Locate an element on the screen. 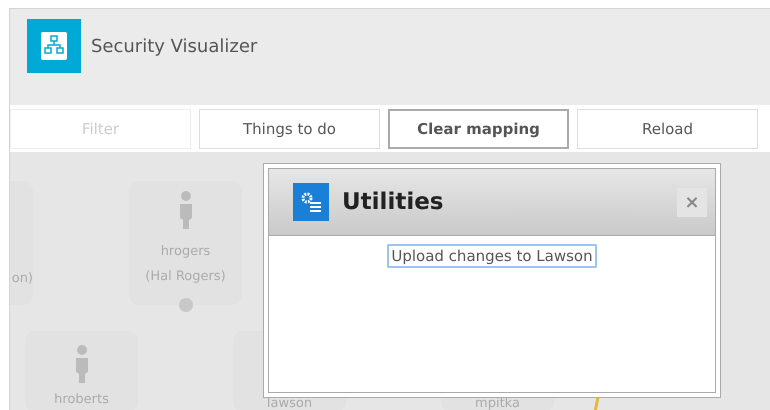  upload-button: Upload changes to Lawson is located at coordinates (492, 256).